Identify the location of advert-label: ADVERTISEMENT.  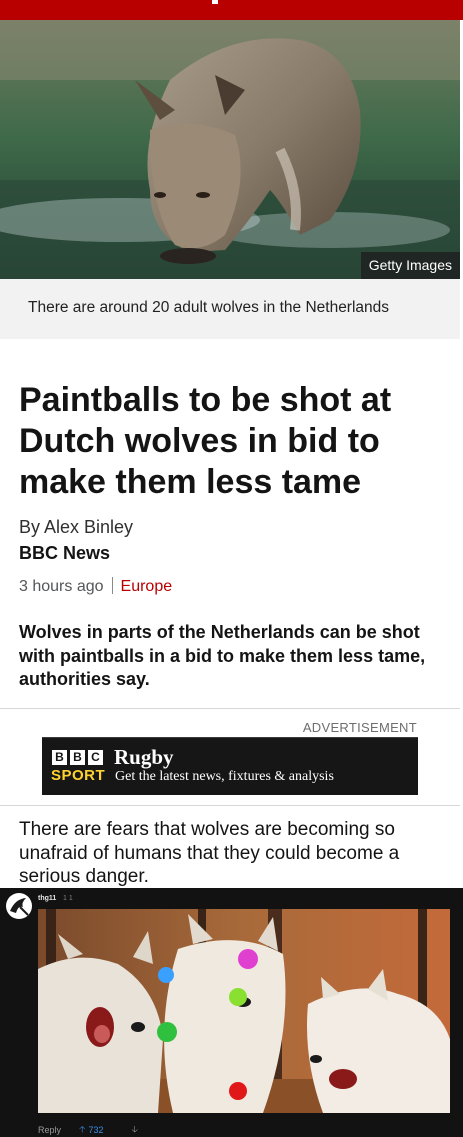
(359, 727).